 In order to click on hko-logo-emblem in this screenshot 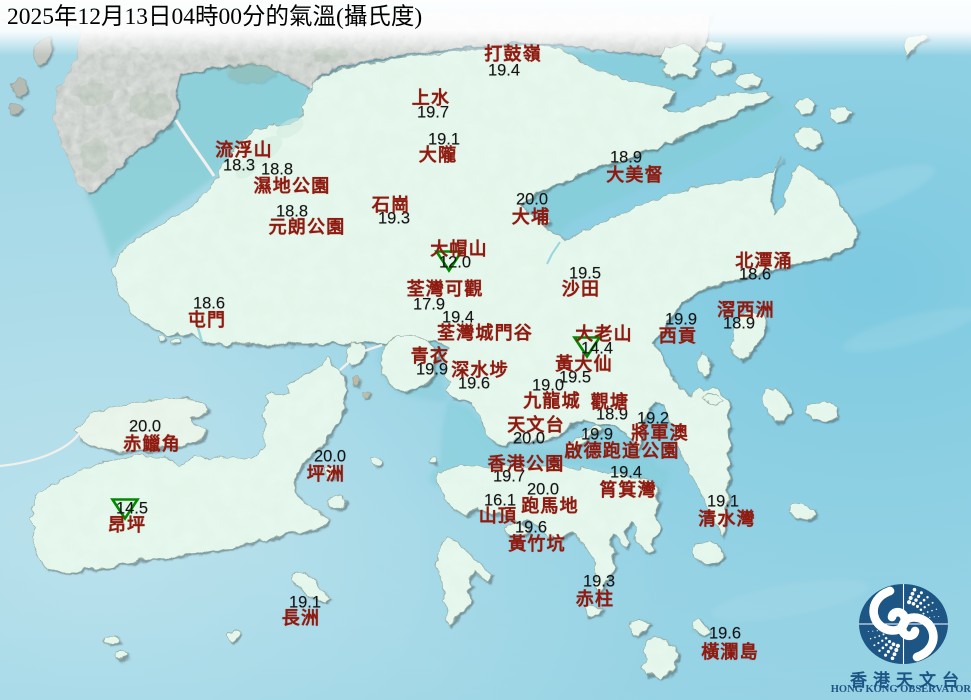, I will do `click(903, 624)`.